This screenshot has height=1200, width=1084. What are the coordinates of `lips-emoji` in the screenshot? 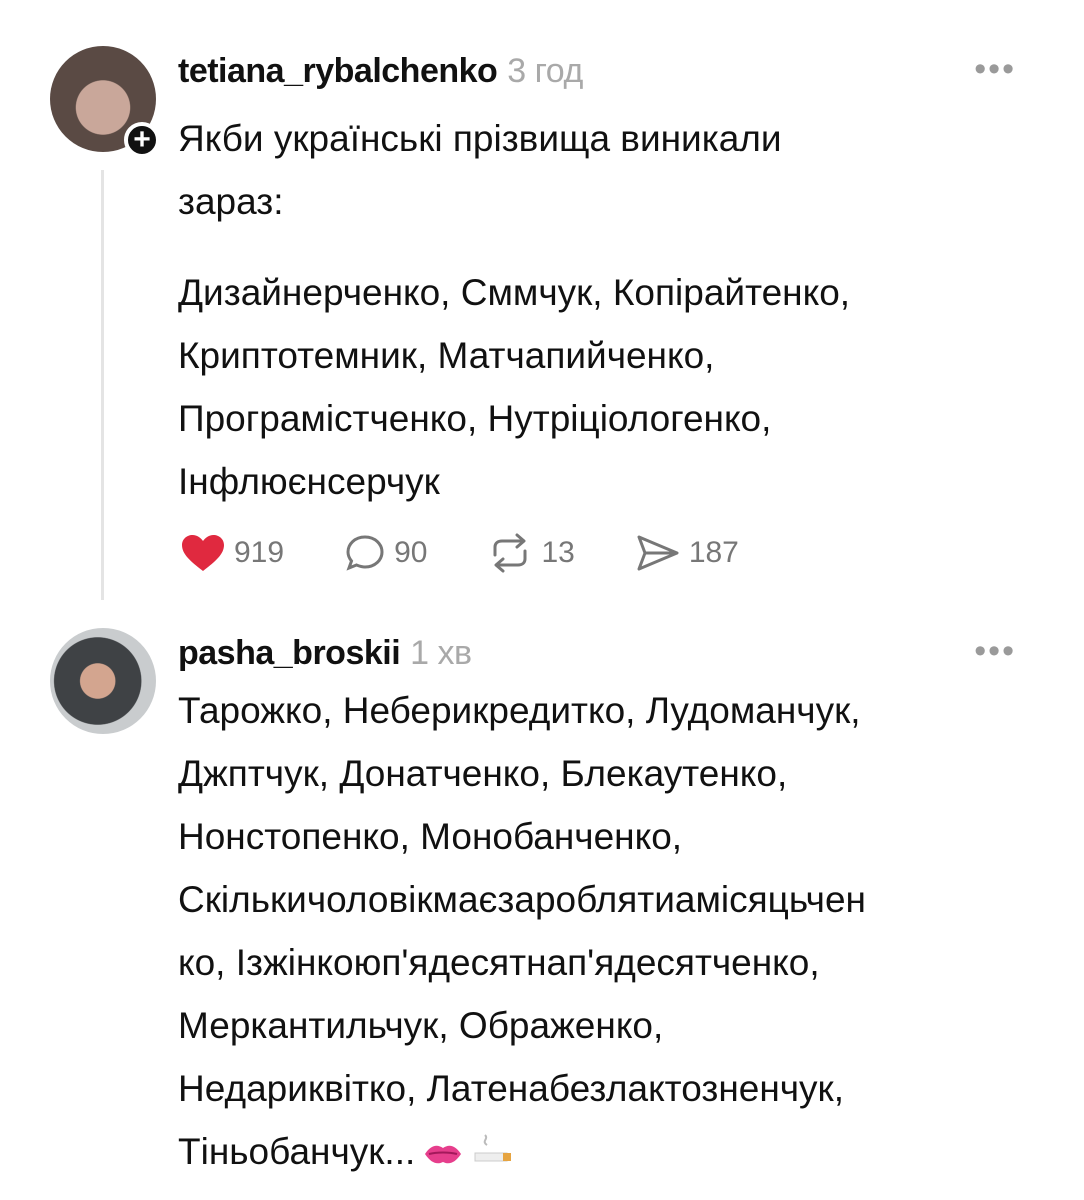 It's located at (443, 1154).